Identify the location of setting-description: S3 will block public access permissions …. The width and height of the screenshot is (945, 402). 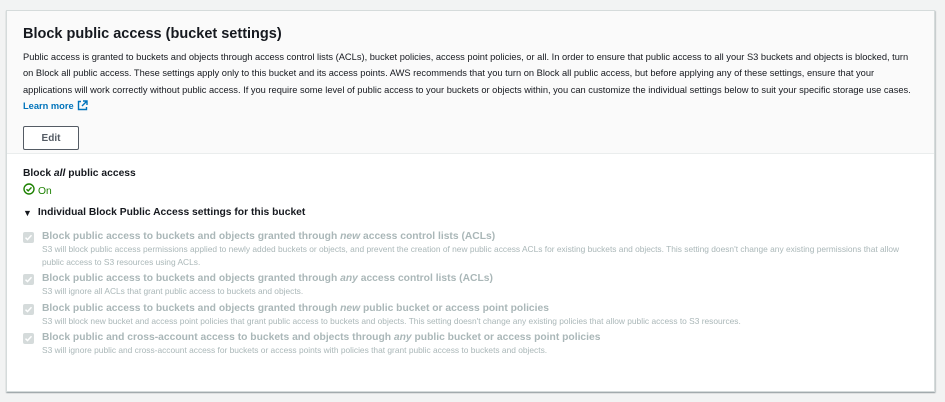
(471, 255).